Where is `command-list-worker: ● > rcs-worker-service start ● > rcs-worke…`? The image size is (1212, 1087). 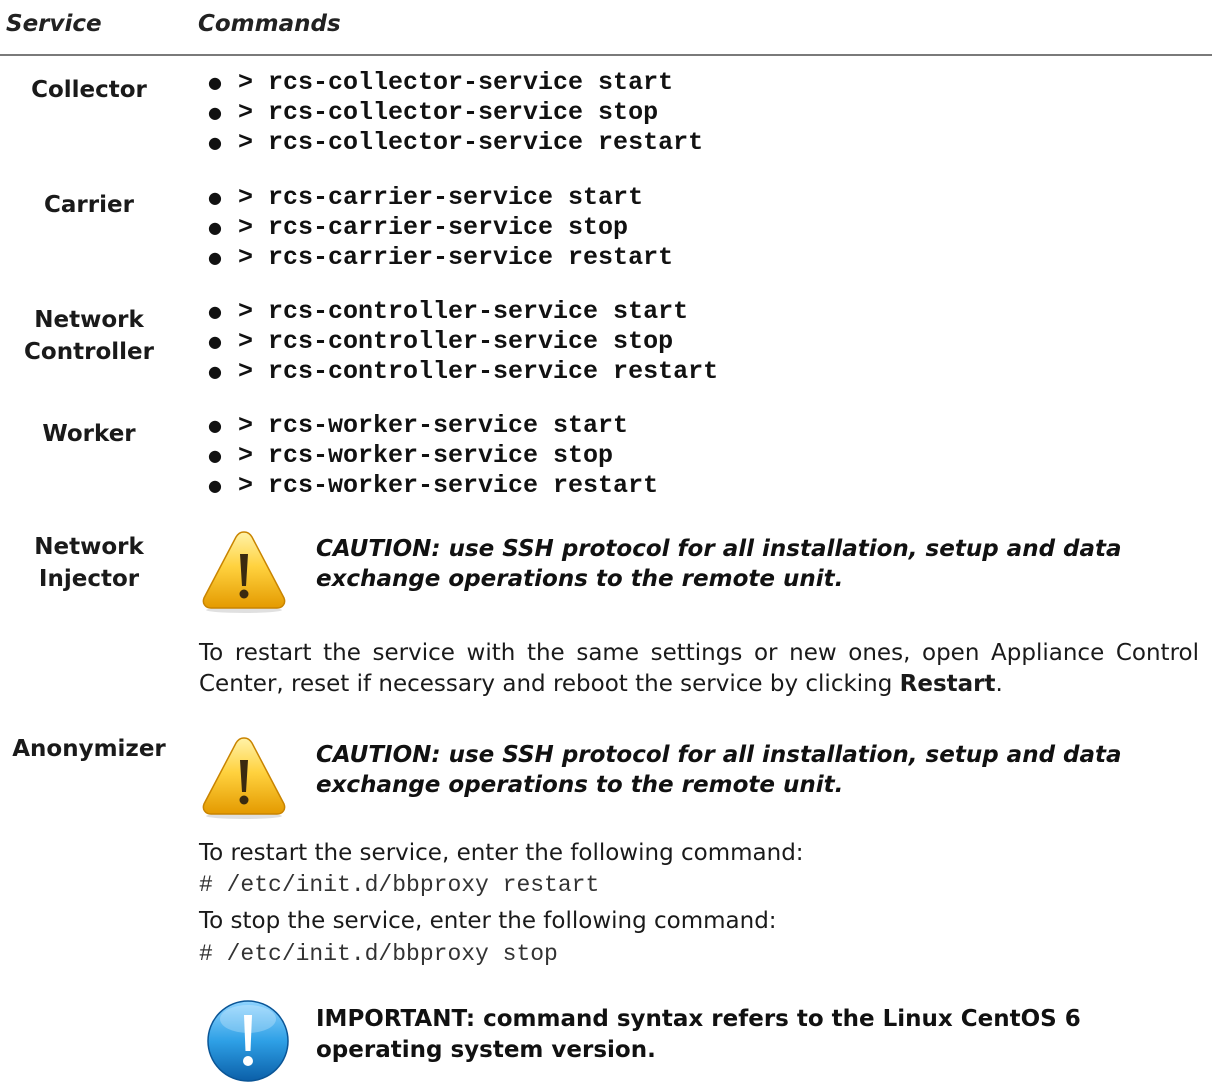 command-list-worker: ● > rcs-worker-service start ● > rcs-worke… is located at coordinates (433, 456).